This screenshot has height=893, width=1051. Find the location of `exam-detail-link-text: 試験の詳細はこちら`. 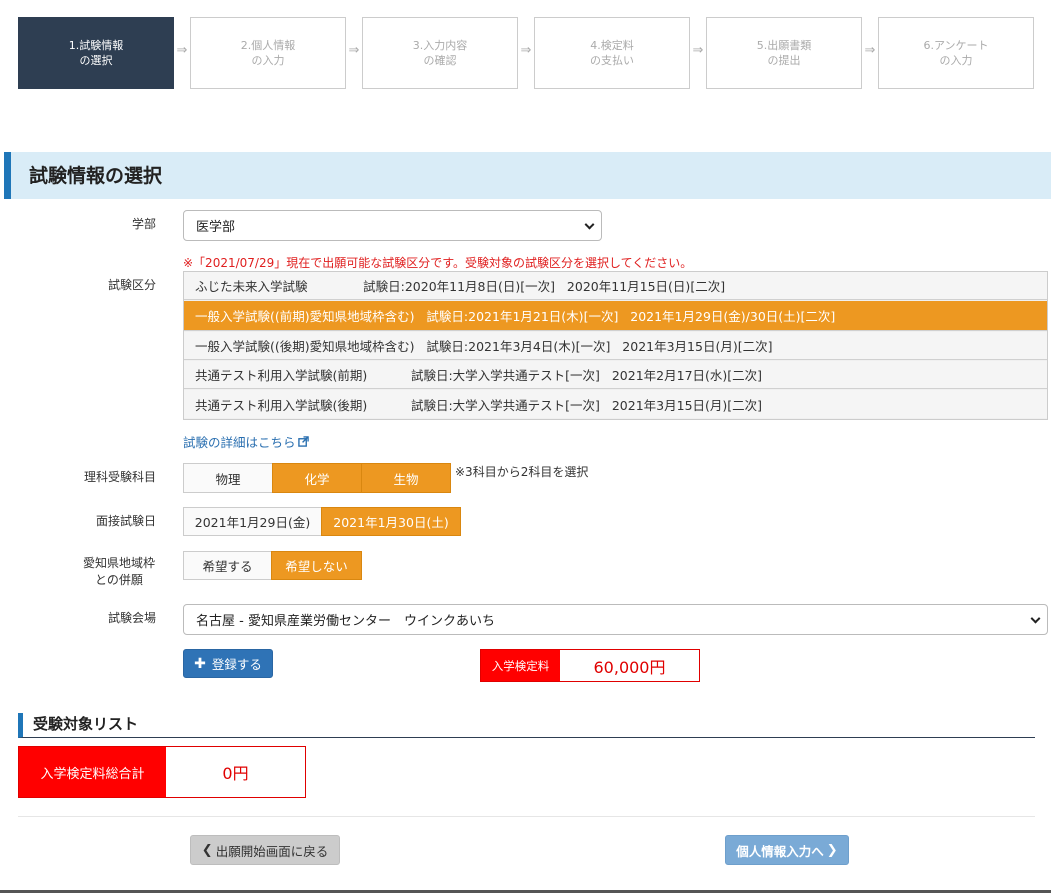

exam-detail-link-text: 試験の詳細はこちら is located at coordinates (239, 442).